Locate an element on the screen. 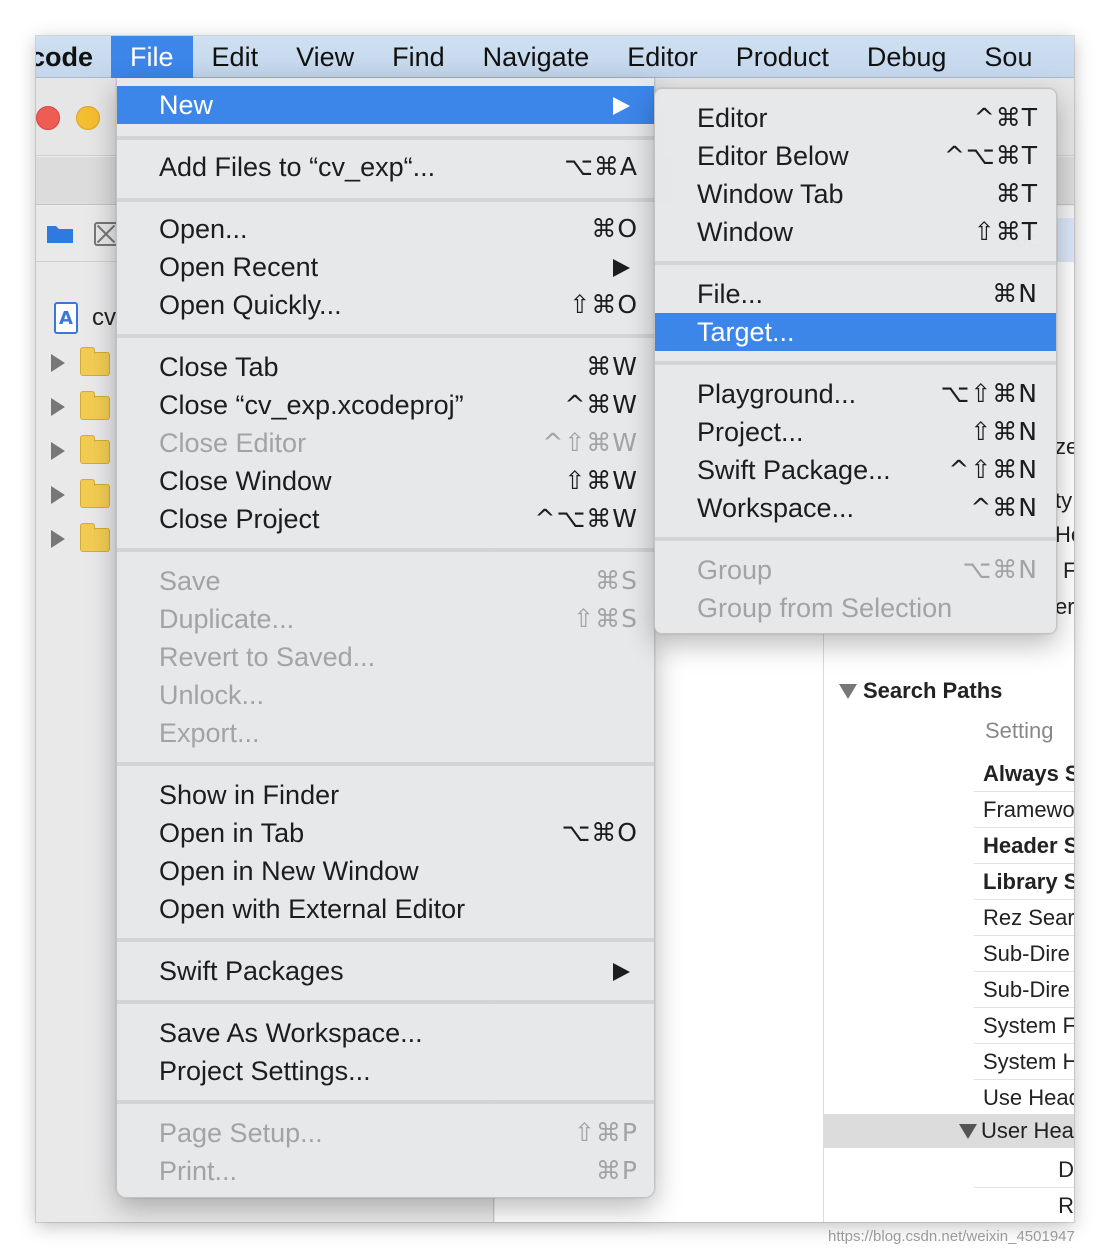  setting-sub-row: R is located at coordinates (1024, 1205).